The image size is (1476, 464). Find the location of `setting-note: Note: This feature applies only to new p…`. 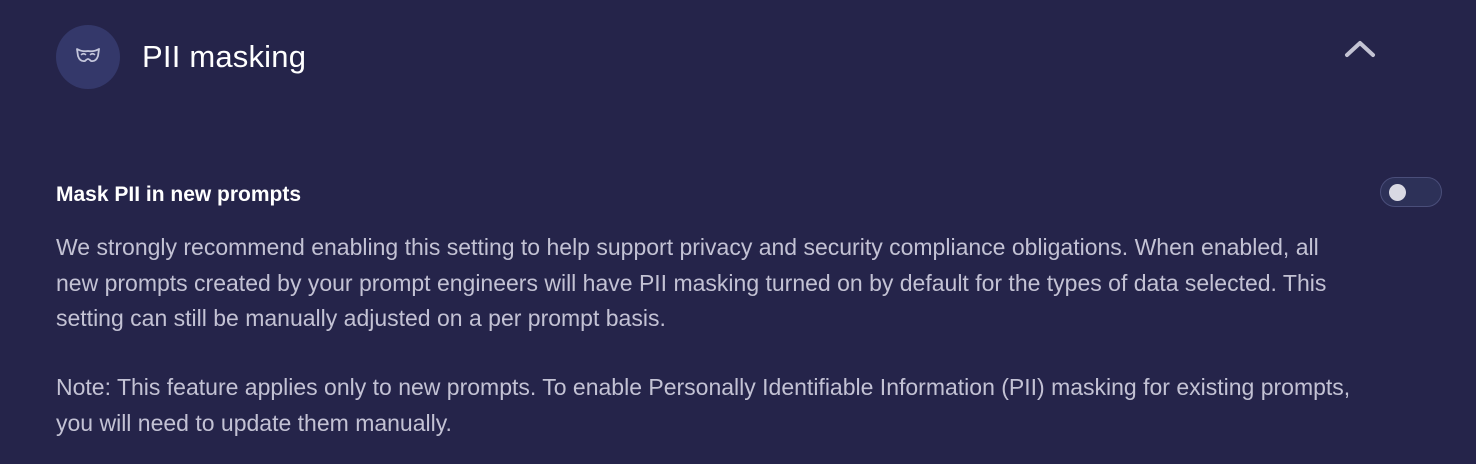

setting-note: Note: This feature applies only to new p… is located at coordinates (703, 405).